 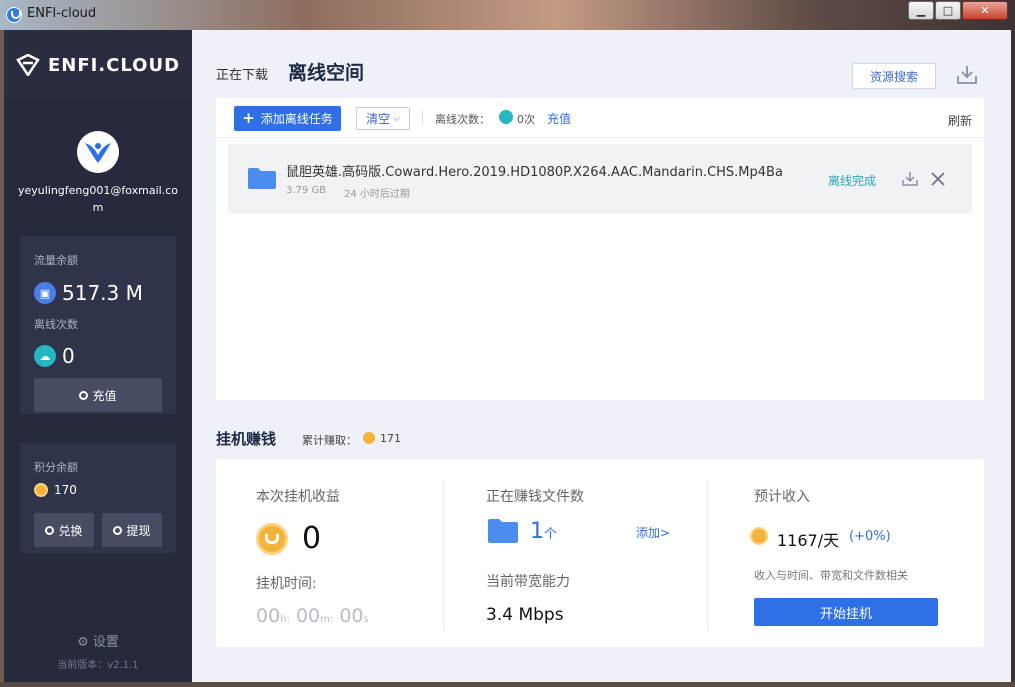 I want to click on window-bottom-border, so click(x=507, y=684).